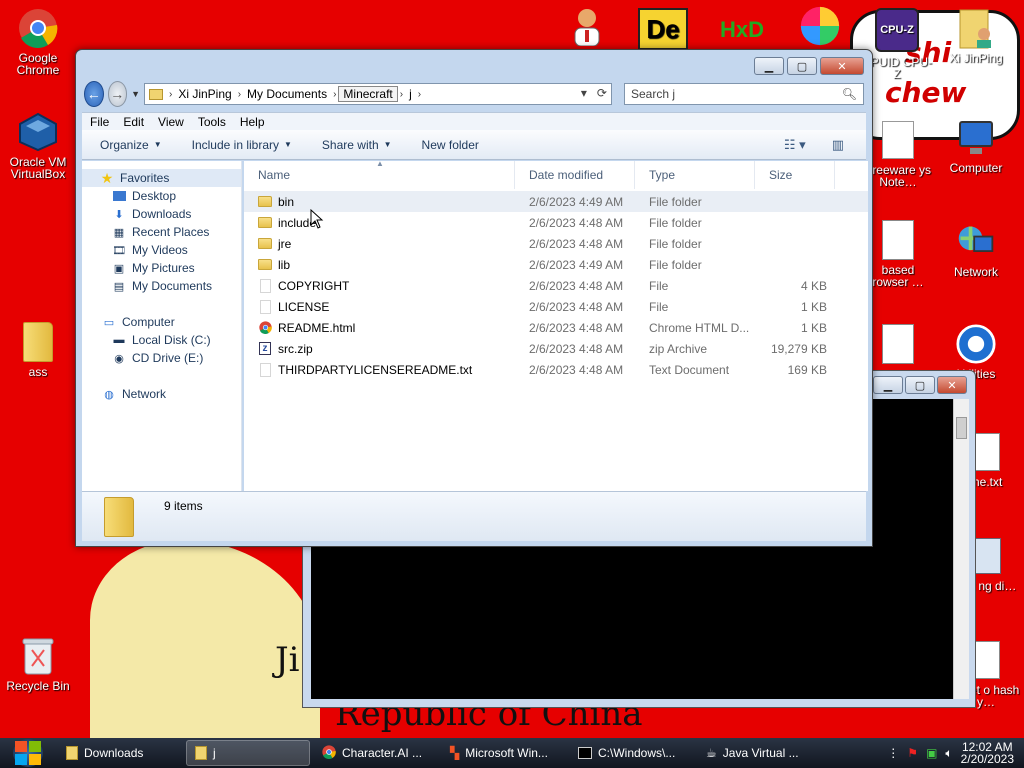 This screenshot has height=768, width=1024. I want to click on file-row: include 2/6/2023 4:48 AM File folder, so click(556, 222).